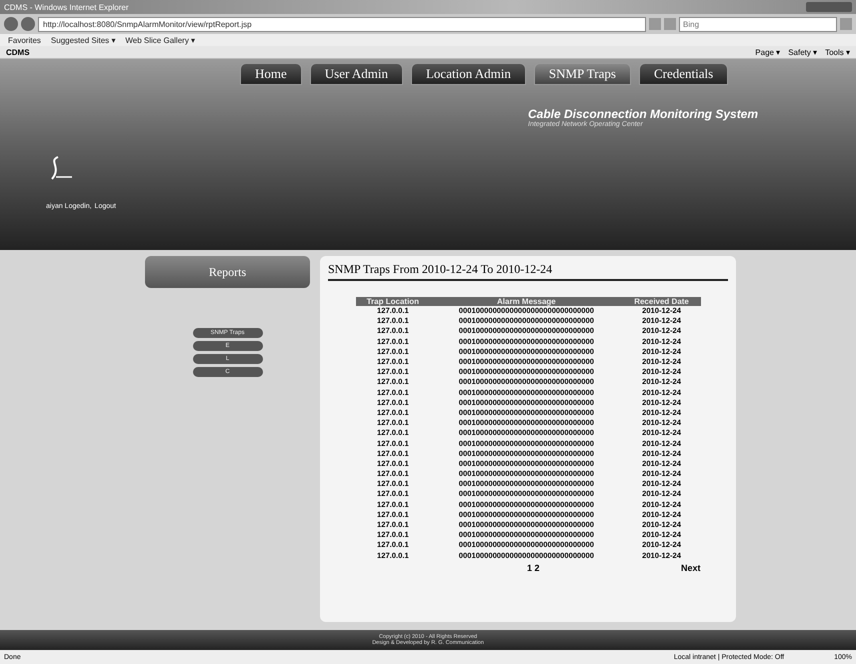 The width and height of the screenshot is (856, 664). I want to click on sidebar-heading: Reports, so click(227, 272).